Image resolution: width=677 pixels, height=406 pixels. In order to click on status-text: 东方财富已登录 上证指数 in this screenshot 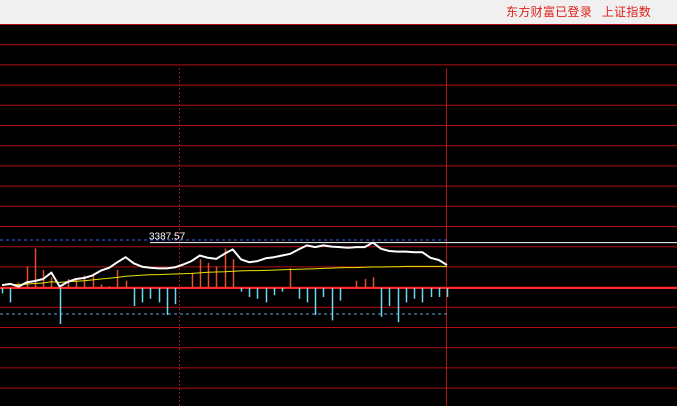, I will do `click(575, 11)`.